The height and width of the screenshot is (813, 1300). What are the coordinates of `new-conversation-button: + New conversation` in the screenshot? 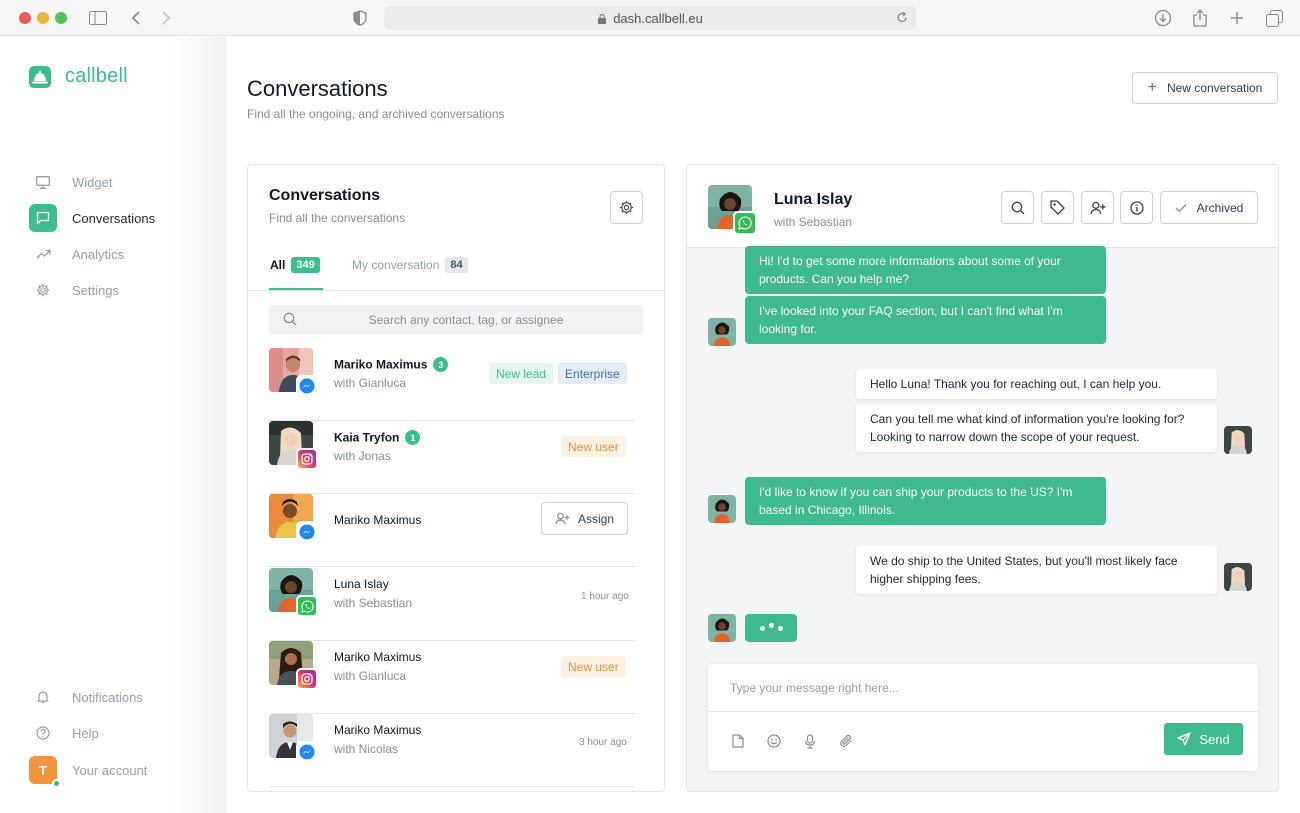 It's located at (1205, 88).